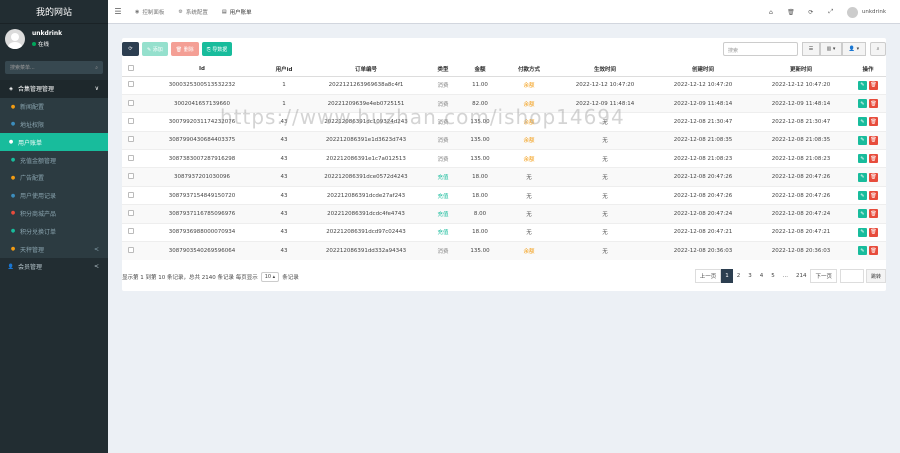 This screenshot has width=900, height=453. I want to click on search-input: 搜索, so click(760, 49).